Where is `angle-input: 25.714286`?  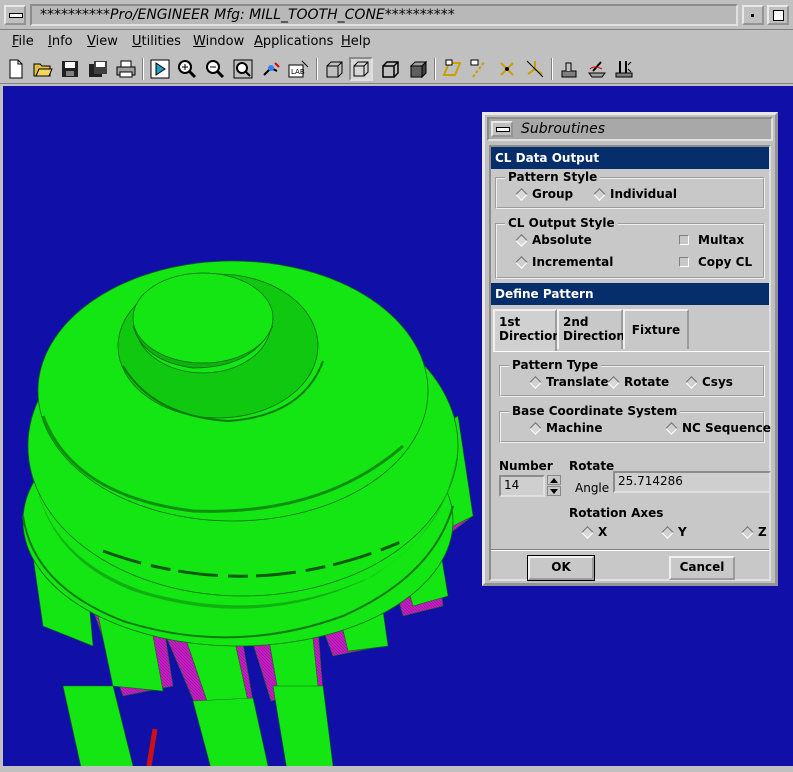
angle-input: 25.714286 is located at coordinates (692, 482).